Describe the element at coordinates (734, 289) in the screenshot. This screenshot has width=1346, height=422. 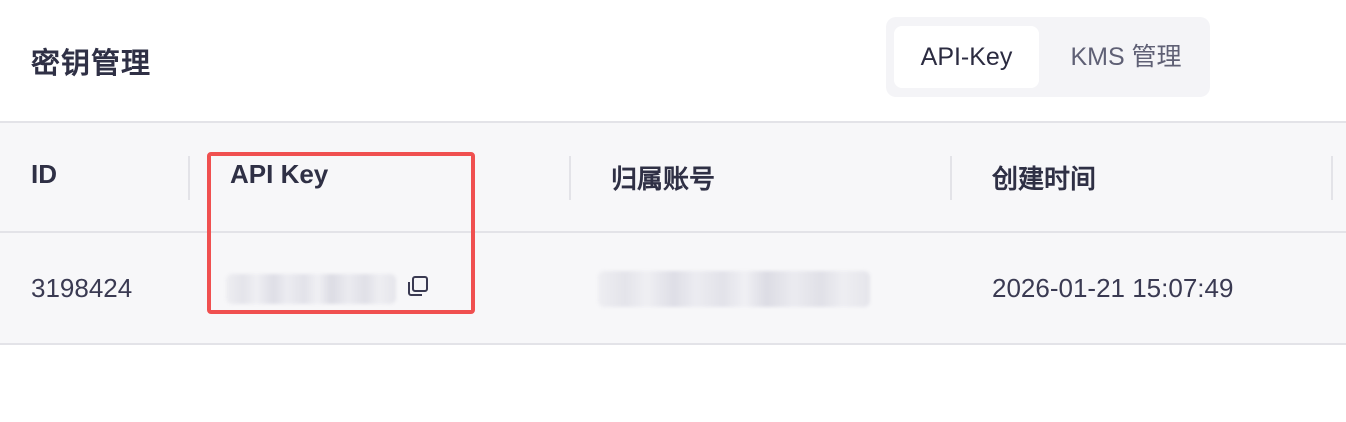
I see `redacted-account` at that location.